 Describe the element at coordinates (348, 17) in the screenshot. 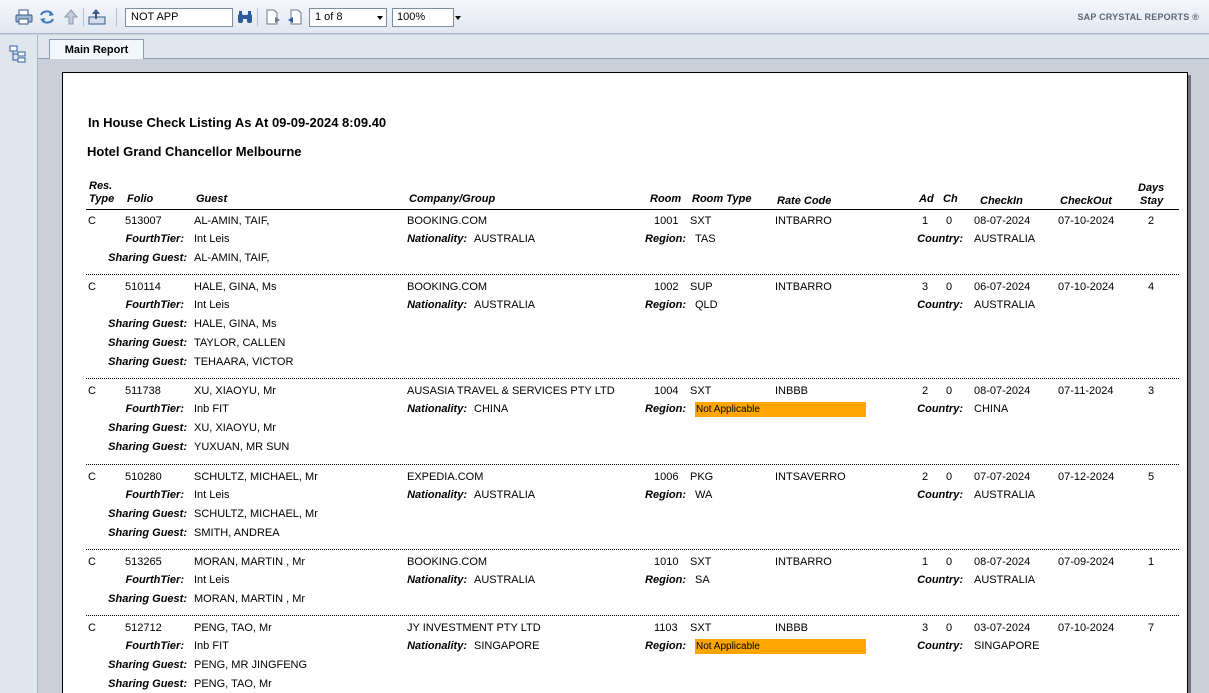

I see `page-selector: 1 of 8` at that location.